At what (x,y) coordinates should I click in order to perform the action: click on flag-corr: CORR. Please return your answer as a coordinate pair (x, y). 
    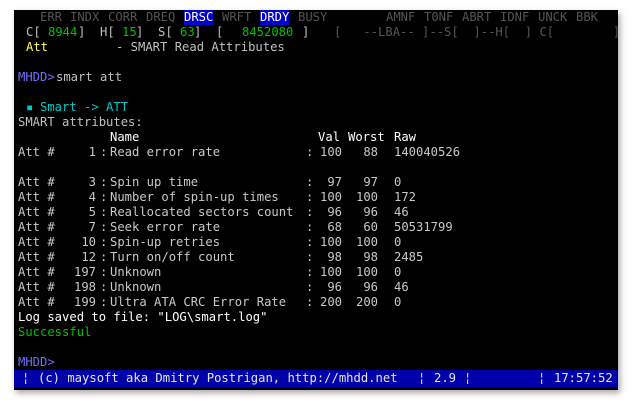
    Looking at the image, I should click on (123, 17).